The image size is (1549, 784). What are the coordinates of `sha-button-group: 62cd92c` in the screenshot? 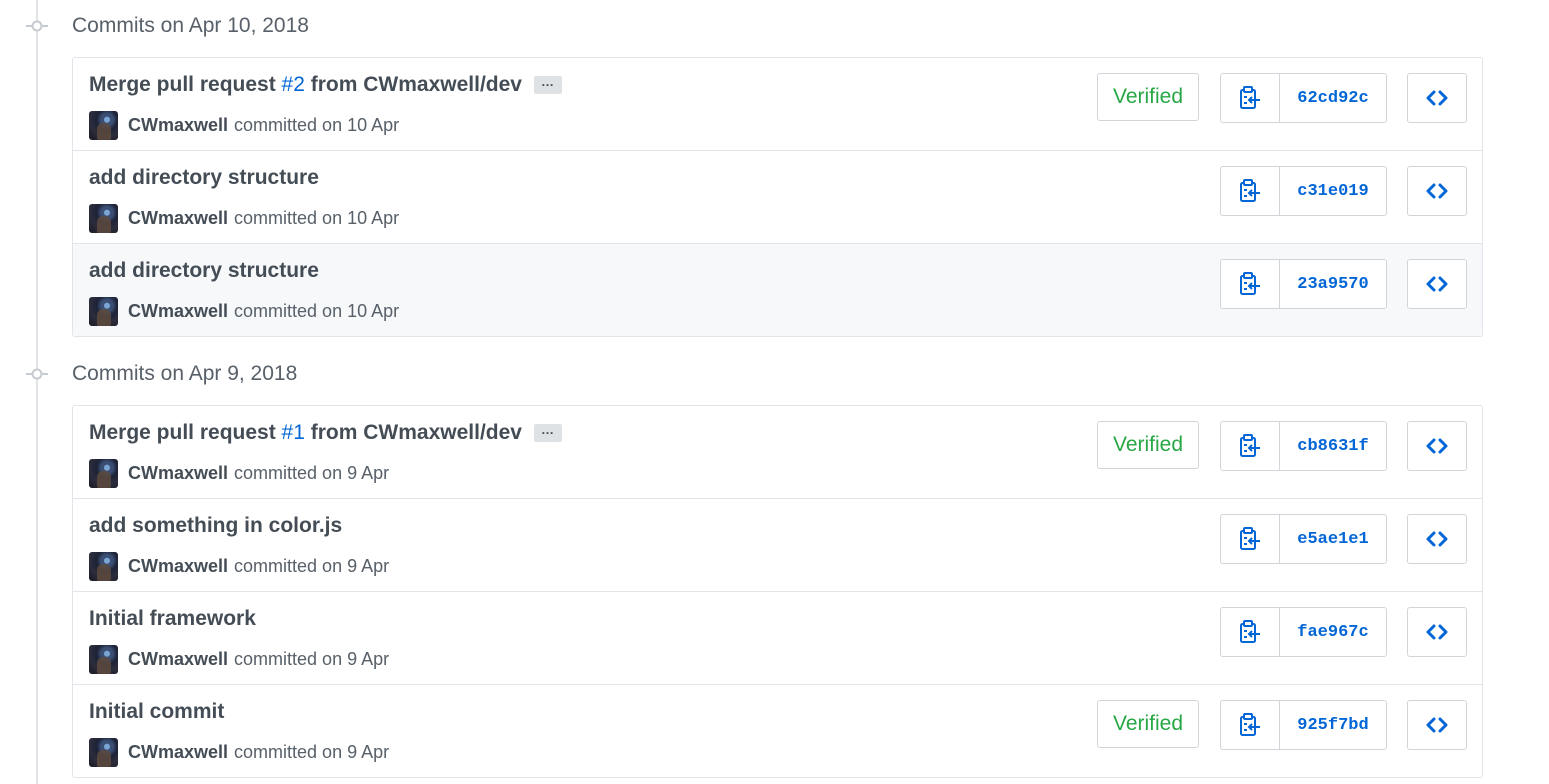 It's located at (1303, 98).